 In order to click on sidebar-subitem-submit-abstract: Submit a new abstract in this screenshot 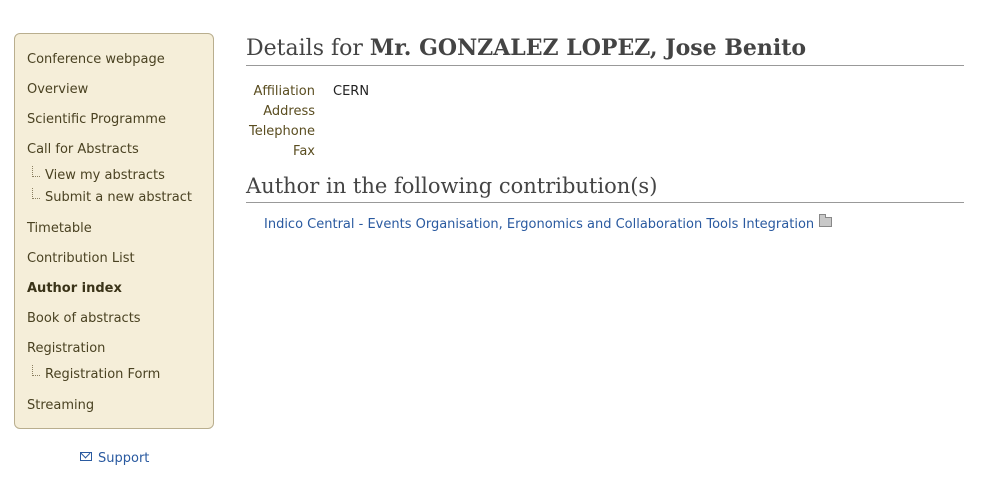, I will do `click(110, 196)`.